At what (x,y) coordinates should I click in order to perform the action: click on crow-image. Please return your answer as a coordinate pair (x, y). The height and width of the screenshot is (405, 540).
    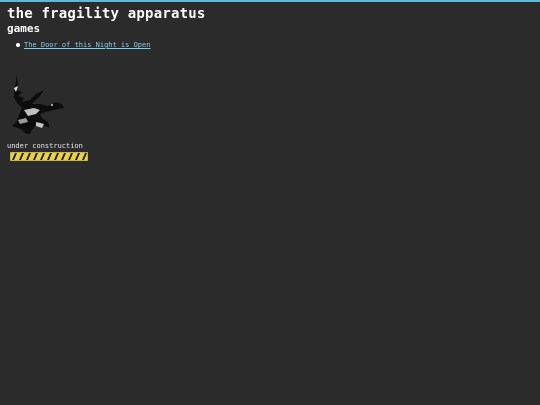
    Looking at the image, I should click on (38, 104).